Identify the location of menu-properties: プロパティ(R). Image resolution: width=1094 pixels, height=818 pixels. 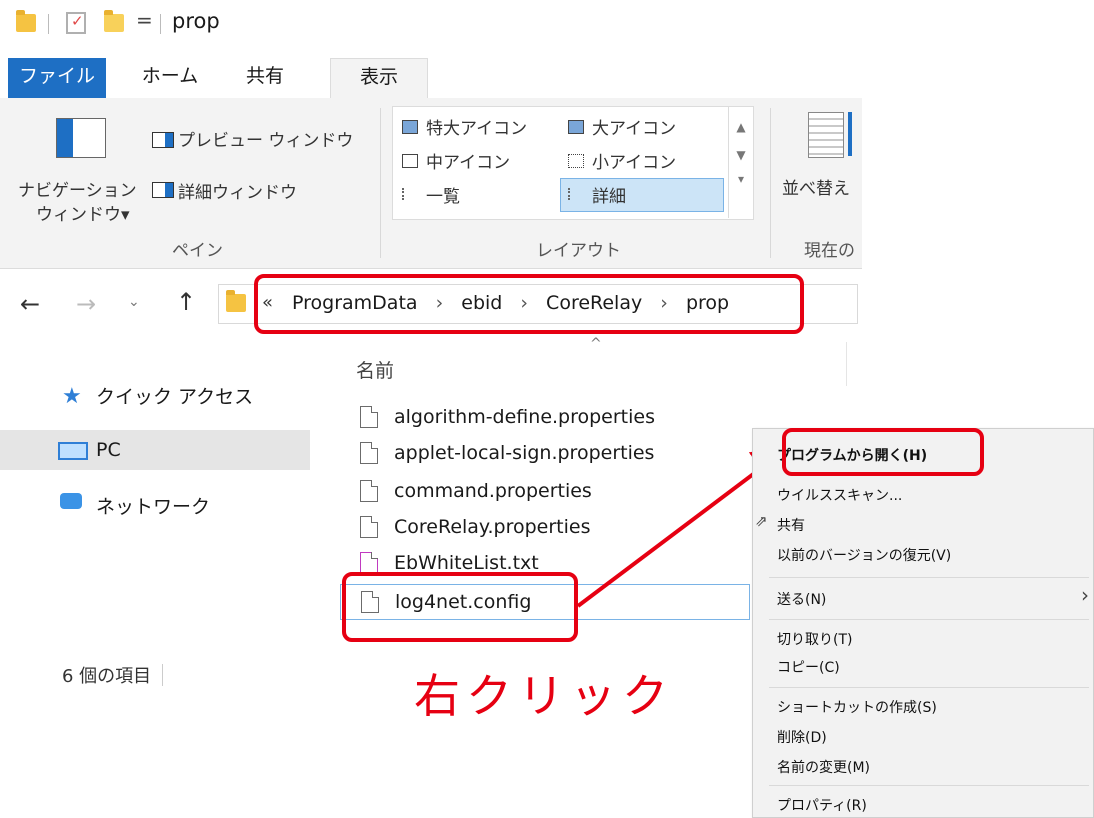
(822, 805).